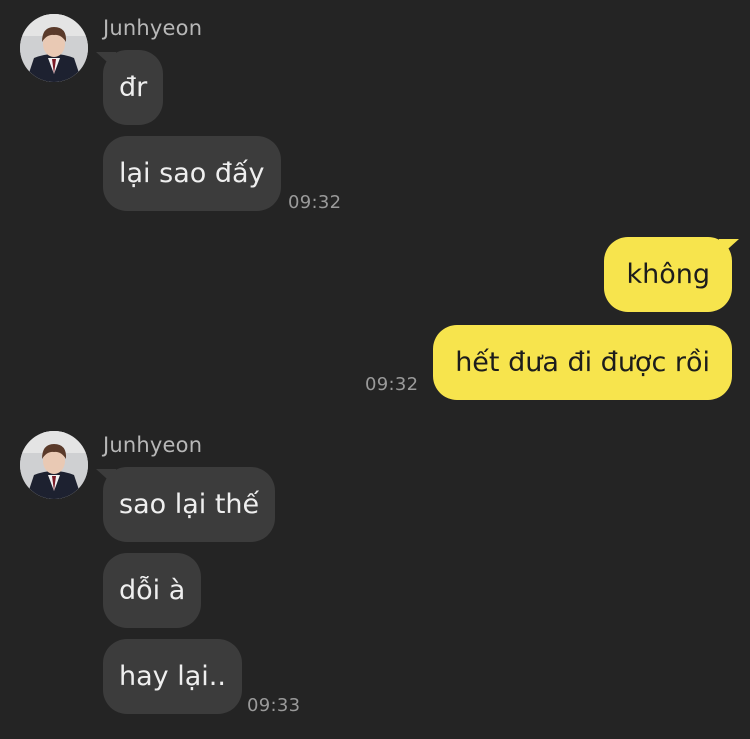  Describe the element at coordinates (189, 504) in the screenshot. I see `message-bubble: sao lại thế` at that location.